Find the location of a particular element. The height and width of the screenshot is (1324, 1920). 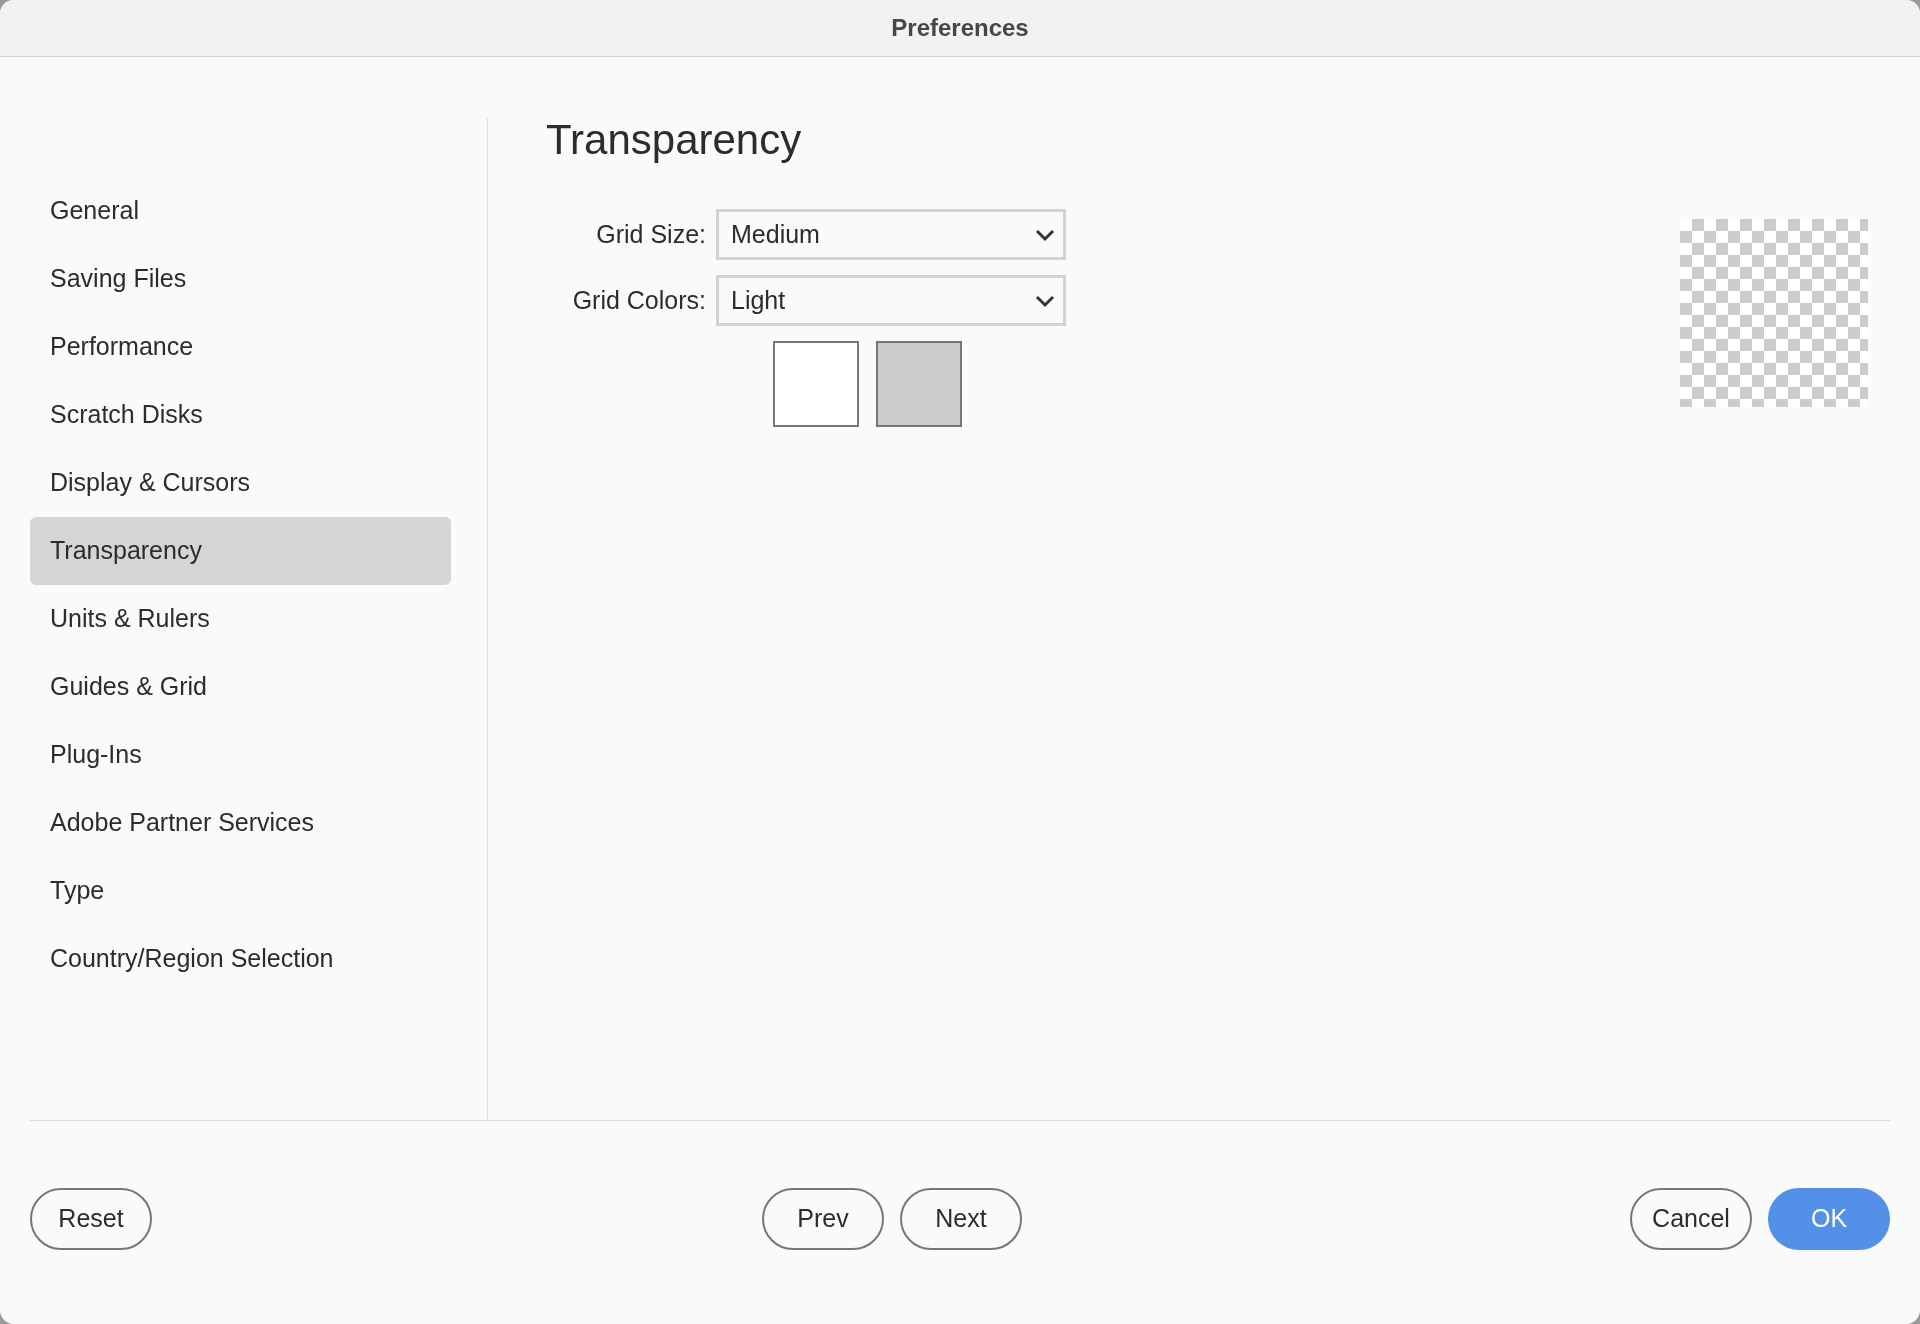

button: Prev is located at coordinates (823, 1219).